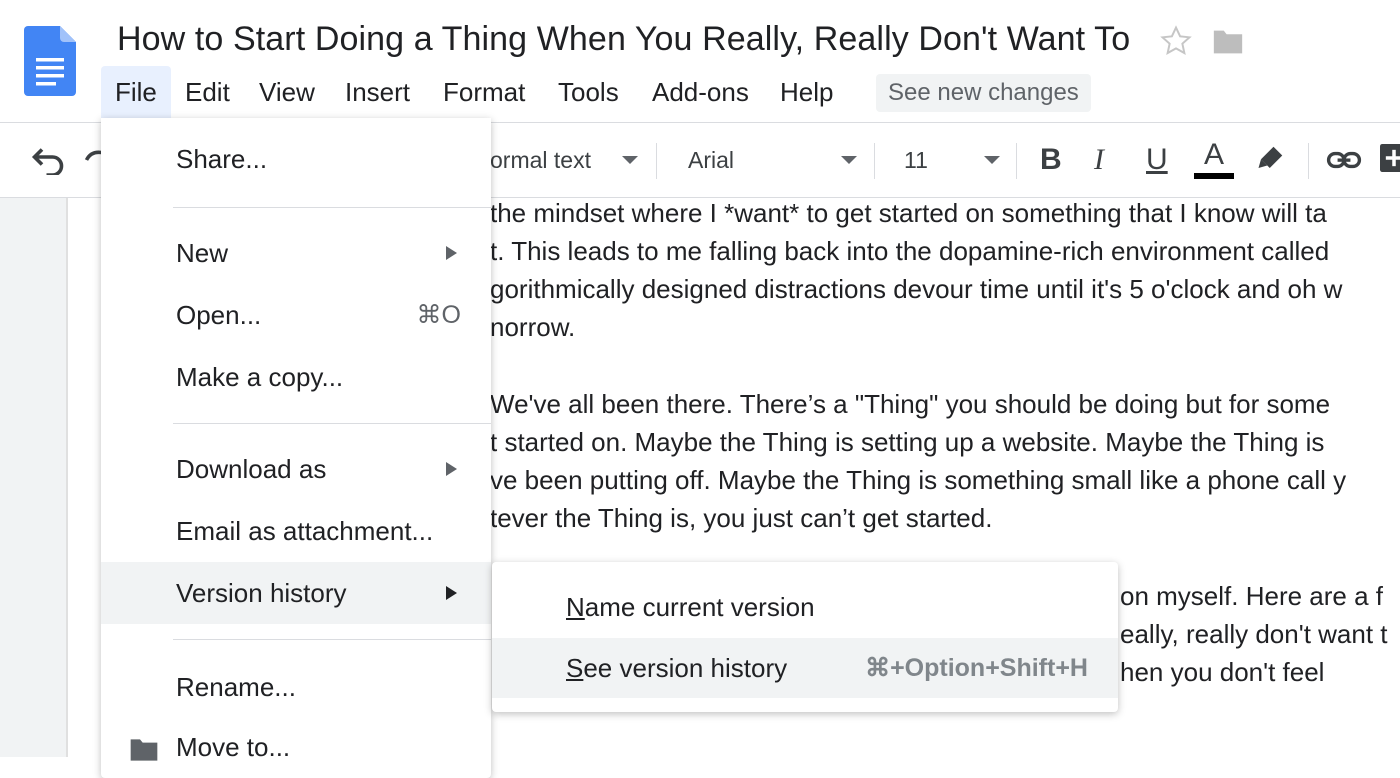  What do you see at coordinates (296, 315) in the screenshot?
I see `menu-item-open: Open... ⌘O` at bounding box center [296, 315].